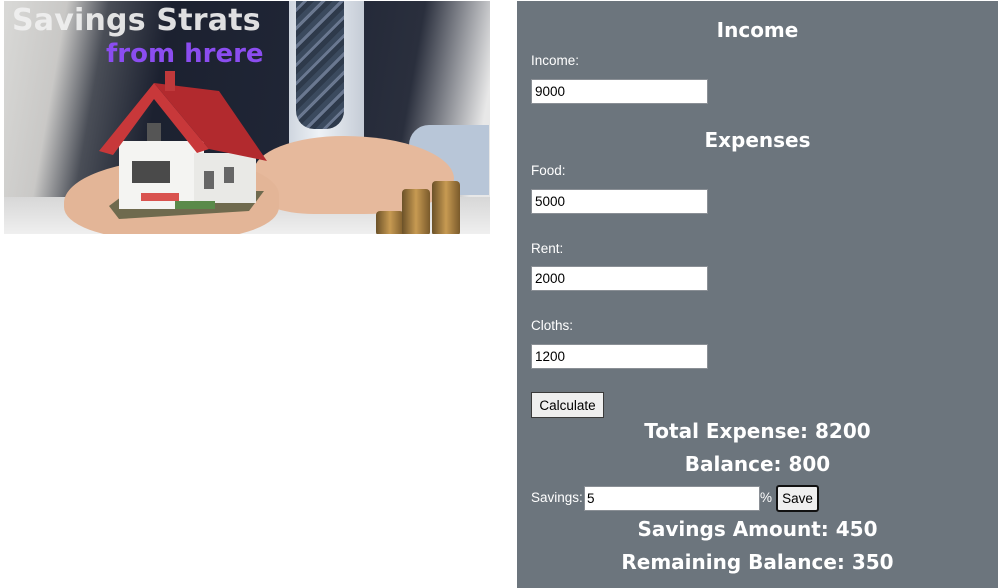 The height and width of the screenshot is (588, 998). What do you see at coordinates (619, 201) in the screenshot?
I see `food-input` at bounding box center [619, 201].